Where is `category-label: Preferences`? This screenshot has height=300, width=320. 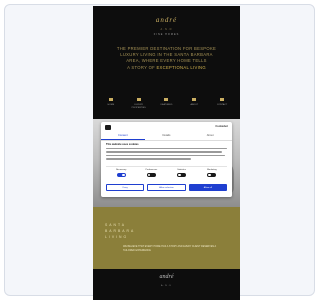
category-label: Preferences is located at coordinates (151, 170).